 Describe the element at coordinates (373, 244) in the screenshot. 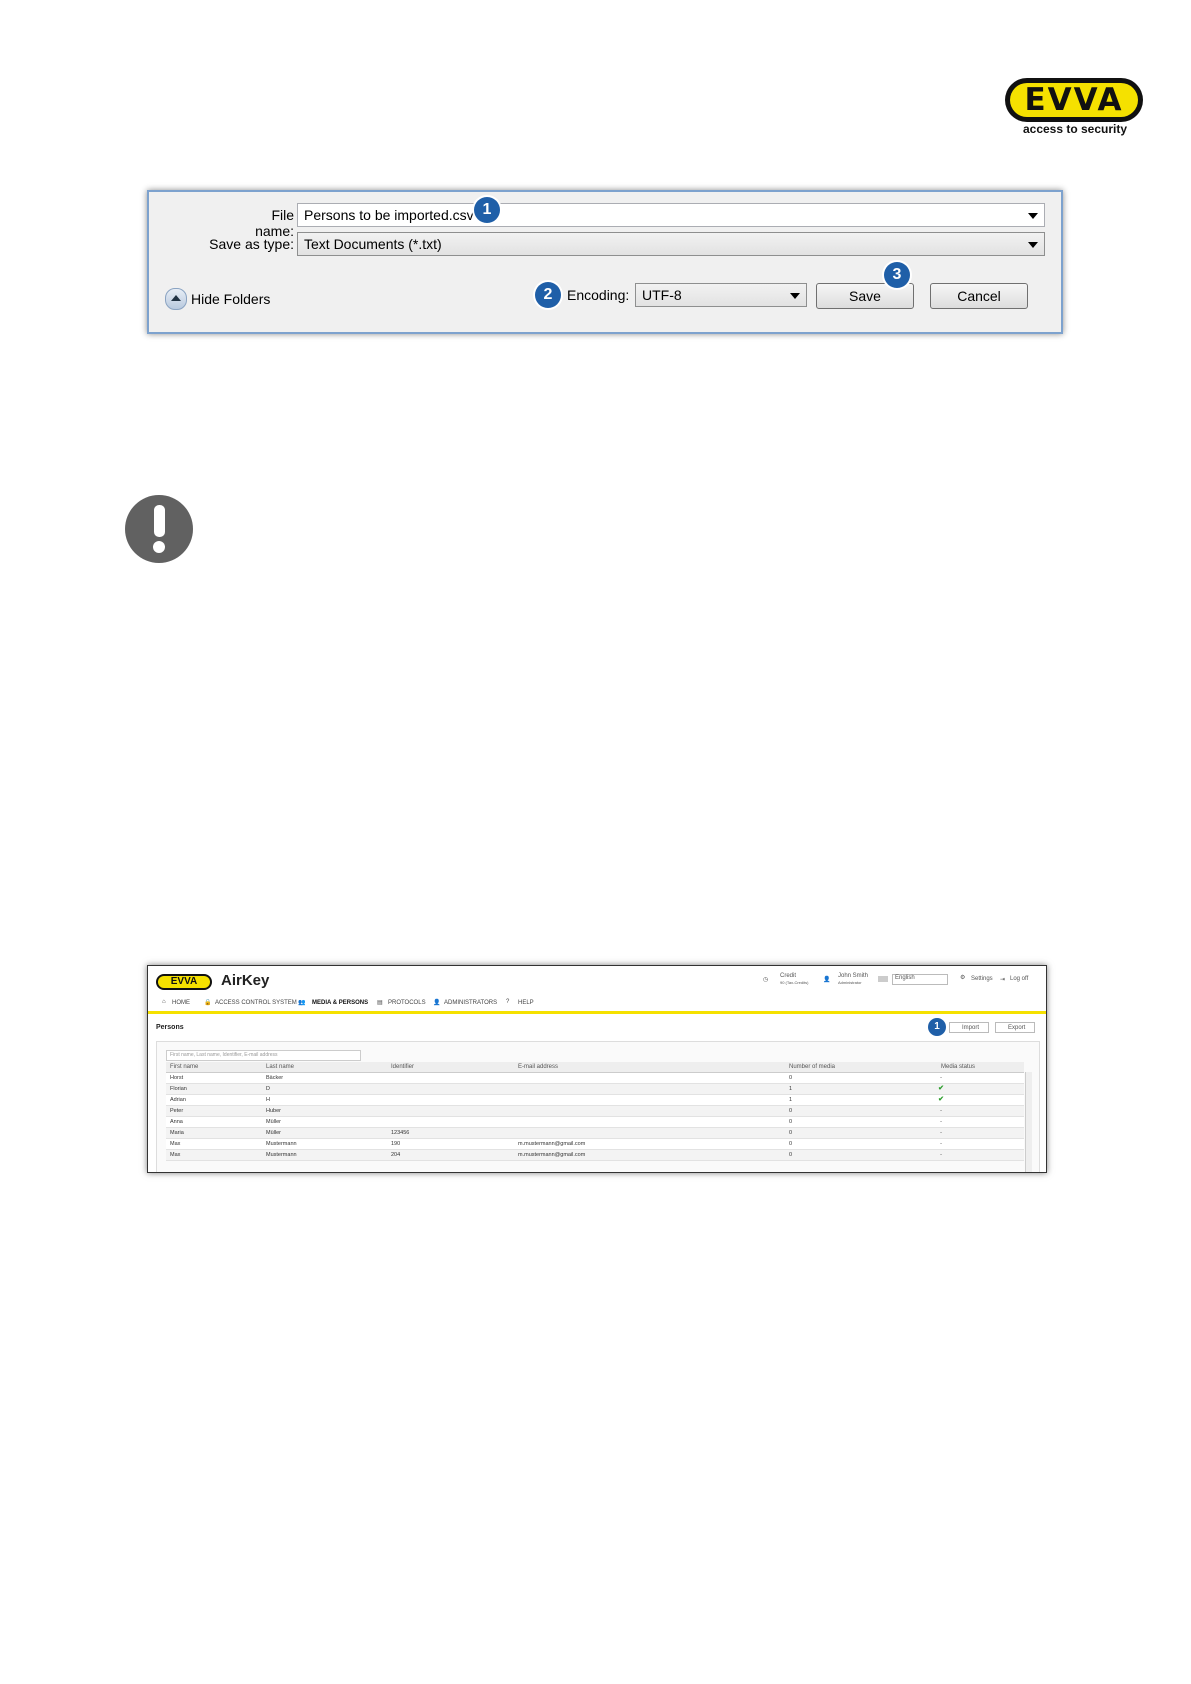

I see `save-as-type-value: Text Documents (*.txt)` at that location.